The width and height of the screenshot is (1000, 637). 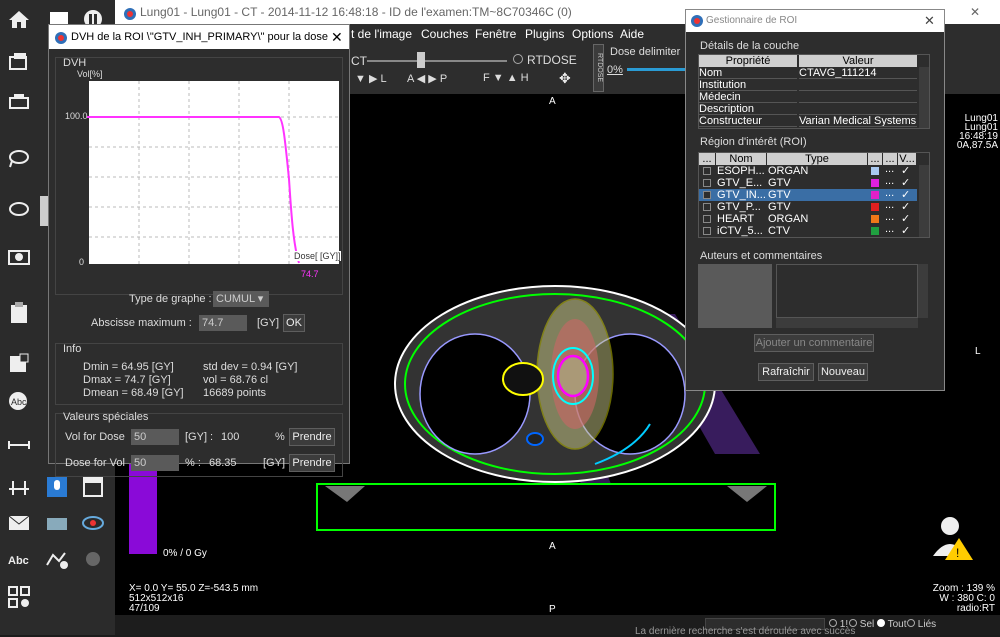 I want to click on menu-window: Fenêtre, so click(x=495, y=34).